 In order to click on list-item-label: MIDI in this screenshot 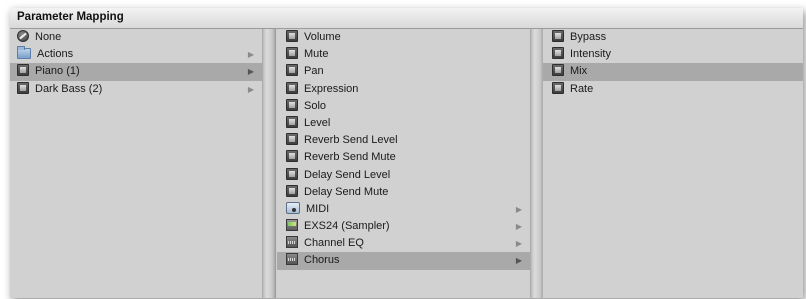, I will do `click(318, 208)`.